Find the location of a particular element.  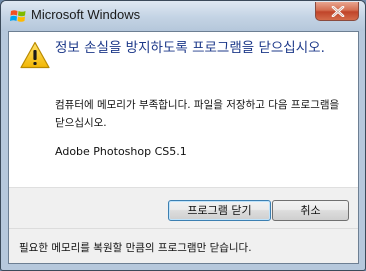

footer: 필요한 메모리를 복원할 만큼의 프로그램만 닫습니다. is located at coordinates (183, 245).